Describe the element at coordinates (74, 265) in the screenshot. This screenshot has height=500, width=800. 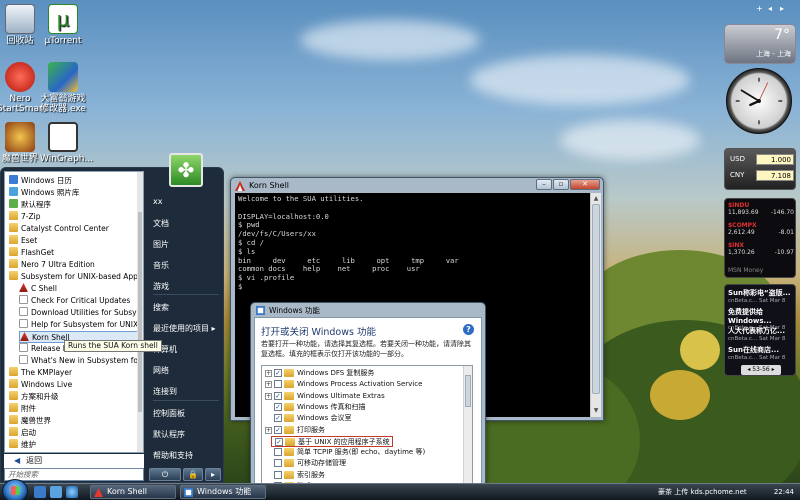
I see `program-folder: Nero 7 Ultra Edition` at that location.